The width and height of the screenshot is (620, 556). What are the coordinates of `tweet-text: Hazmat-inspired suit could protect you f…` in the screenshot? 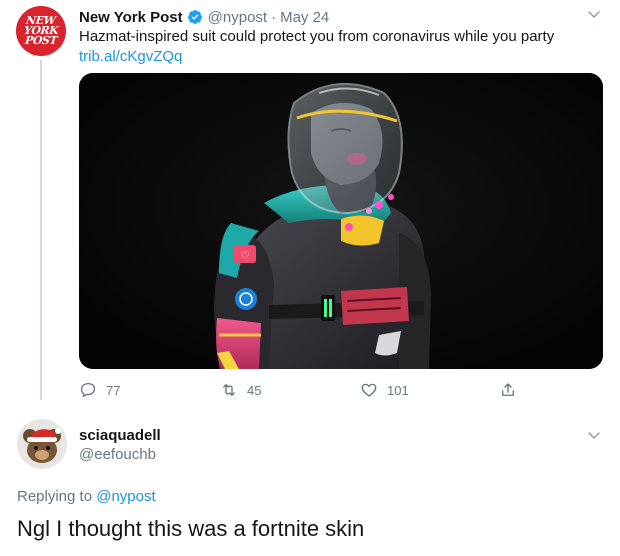 It's located at (317, 36).